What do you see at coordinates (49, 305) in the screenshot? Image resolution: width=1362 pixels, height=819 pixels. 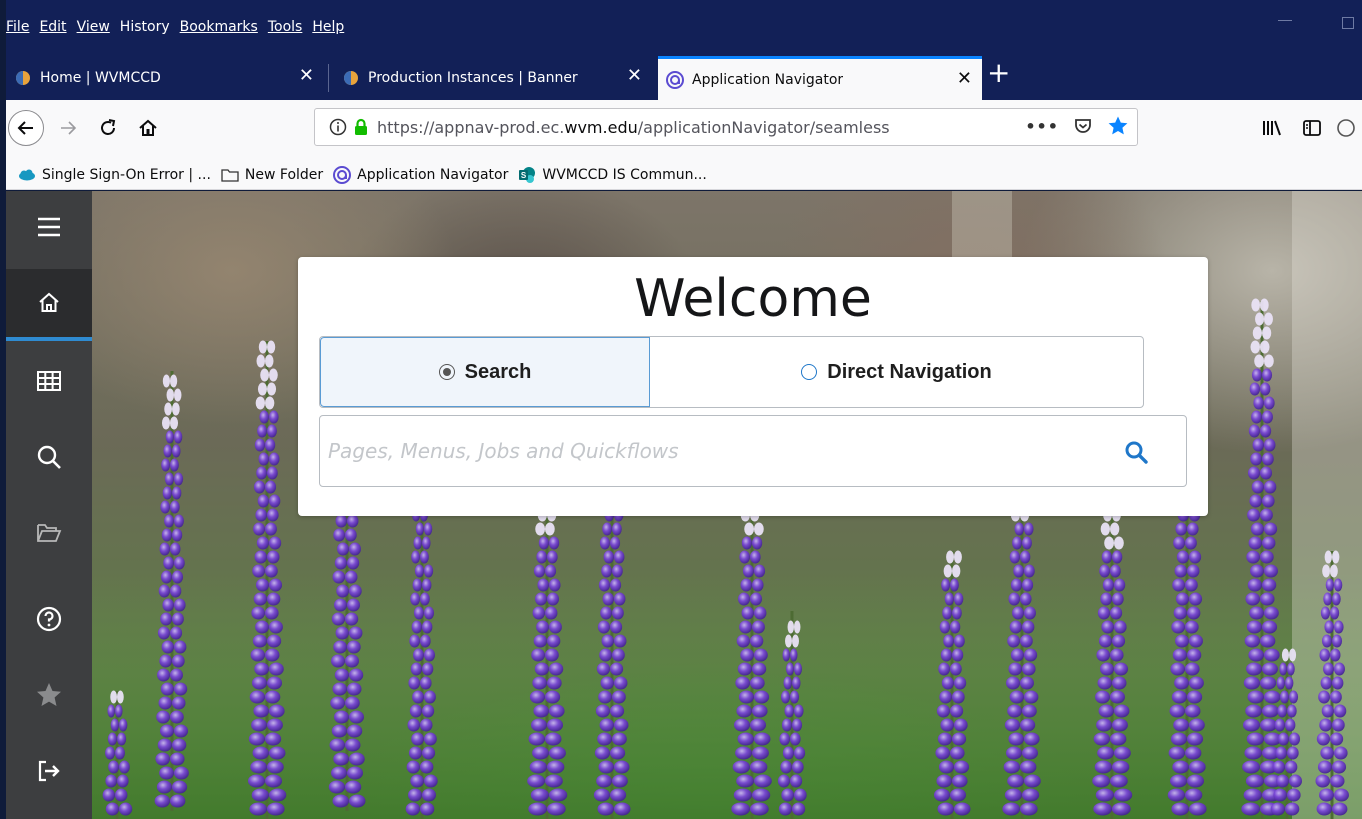 I see `sidebar-item-home` at bounding box center [49, 305].